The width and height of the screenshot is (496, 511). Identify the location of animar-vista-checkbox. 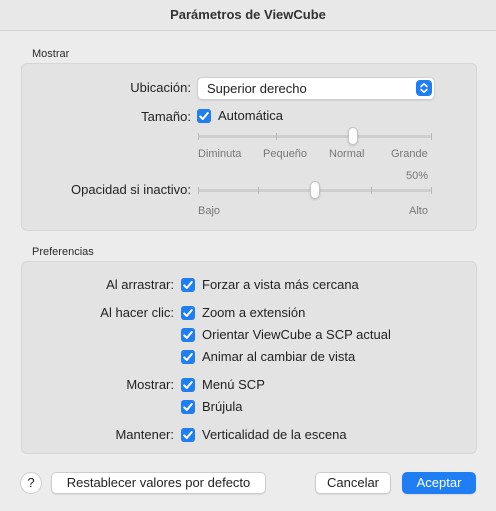
(188, 357).